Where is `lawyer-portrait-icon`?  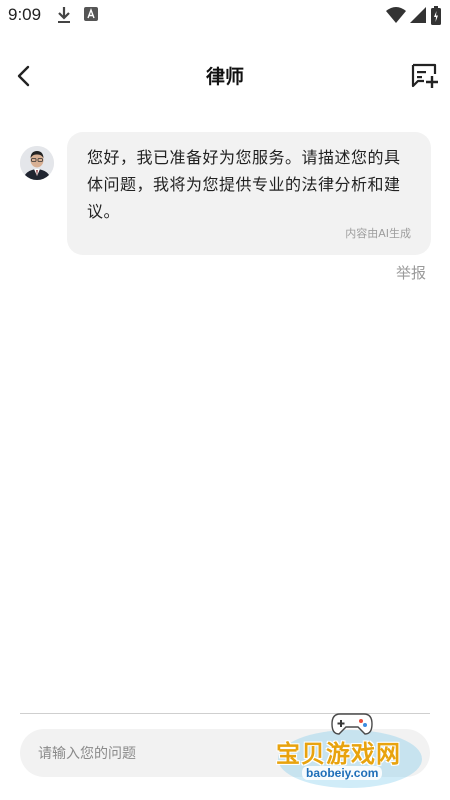 lawyer-portrait-icon is located at coordinates (37, 163).